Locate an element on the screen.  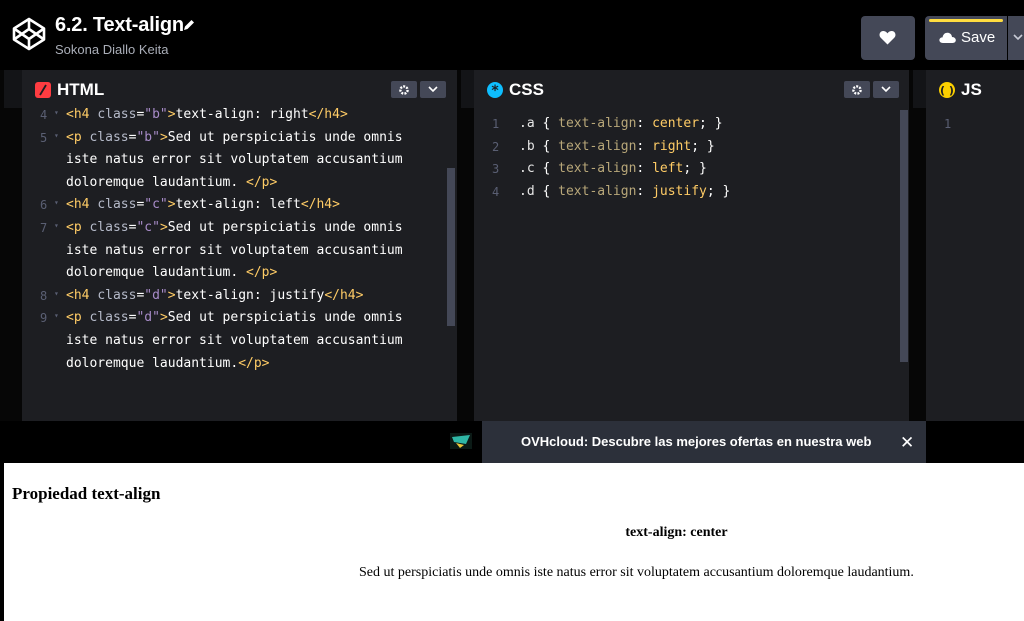
js-icon: ( ) is located at coordinates (947, 90).